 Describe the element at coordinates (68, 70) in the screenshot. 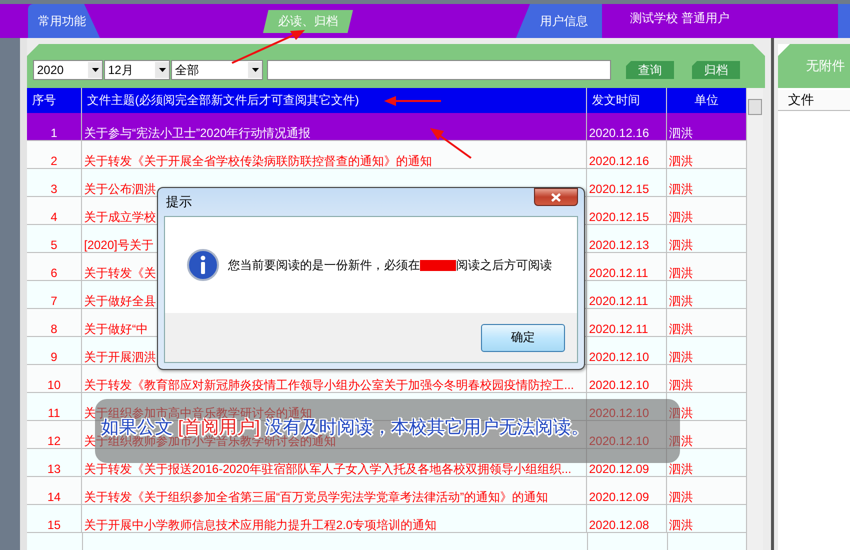

I see `year-select: 2020` at that location.